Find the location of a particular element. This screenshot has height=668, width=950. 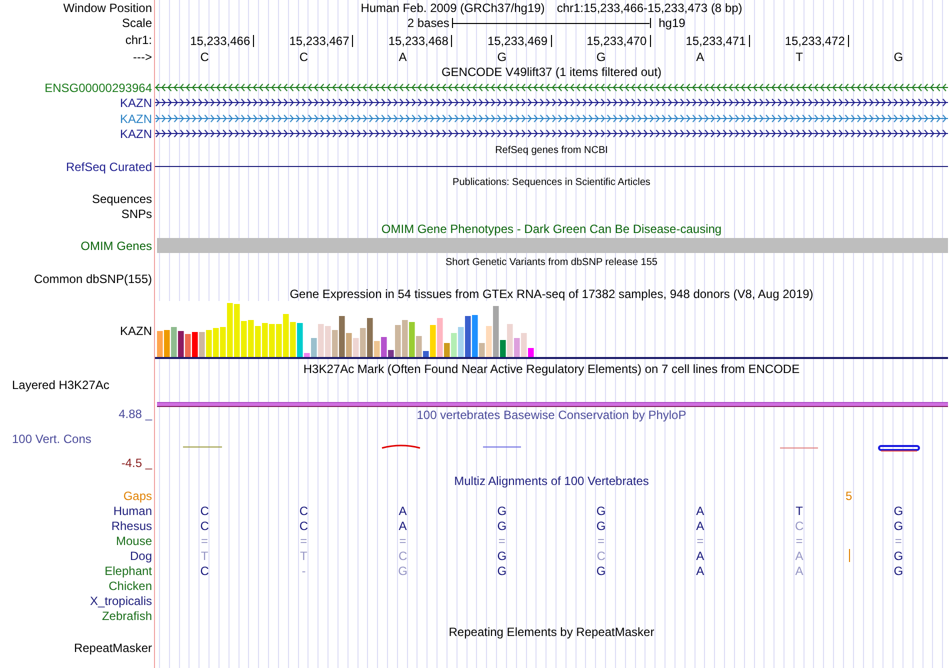

axis-max-label: 4.88 _ is located at coordinates (135, 414).